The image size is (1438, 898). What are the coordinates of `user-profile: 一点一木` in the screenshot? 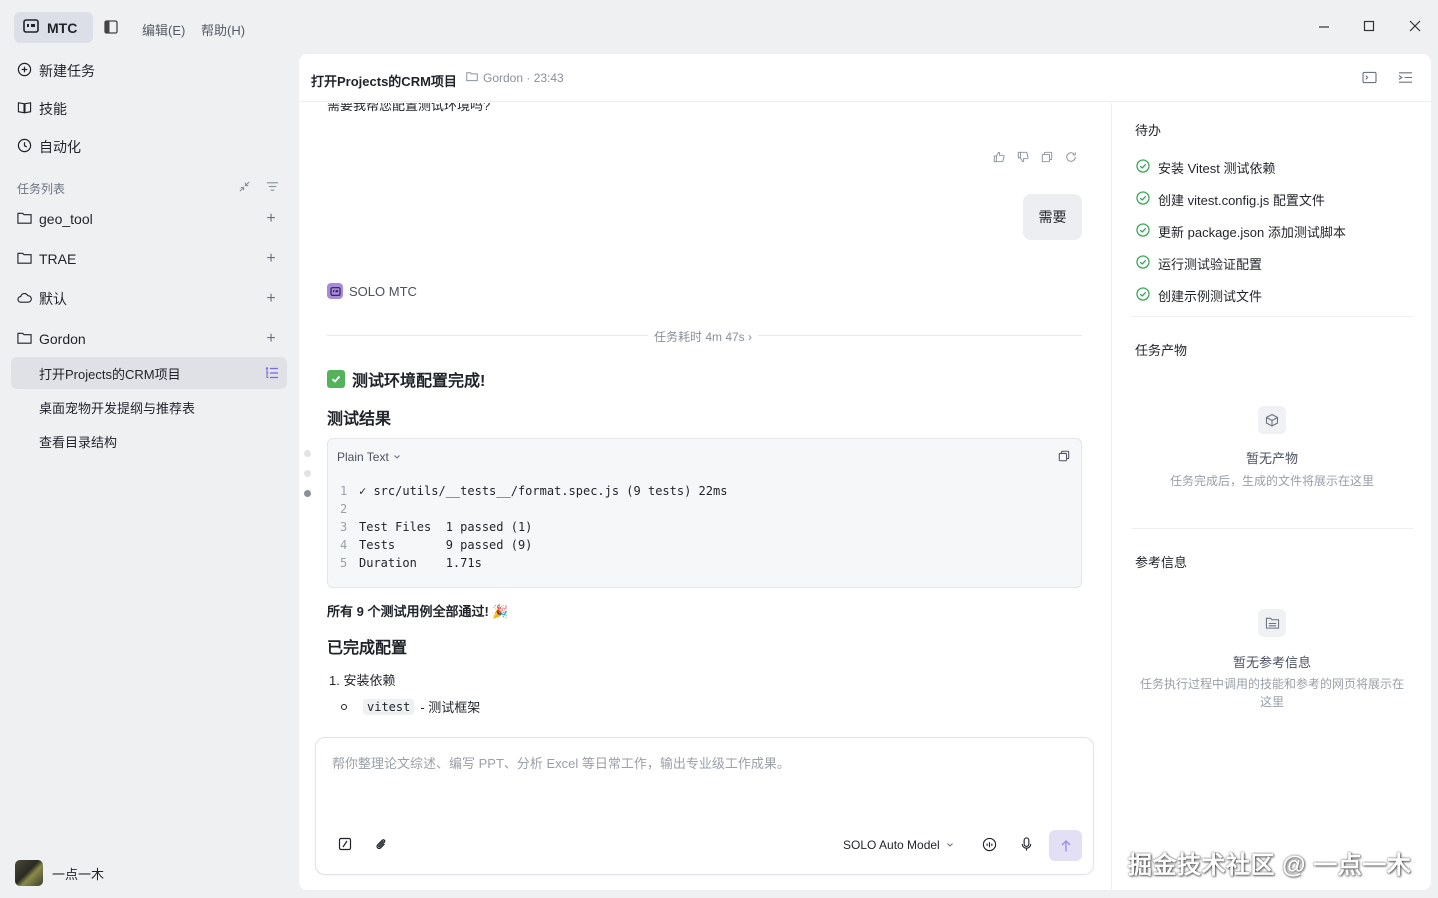 It's located at (59, 873).